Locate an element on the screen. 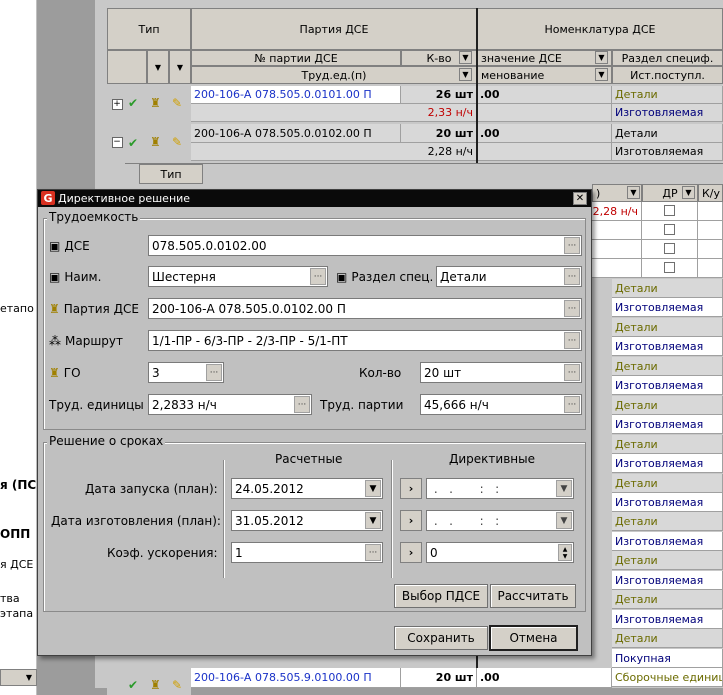  batch-field: 200-106-А 078.505.0.0102.00 П ··· is located at coordinates (365, 308).